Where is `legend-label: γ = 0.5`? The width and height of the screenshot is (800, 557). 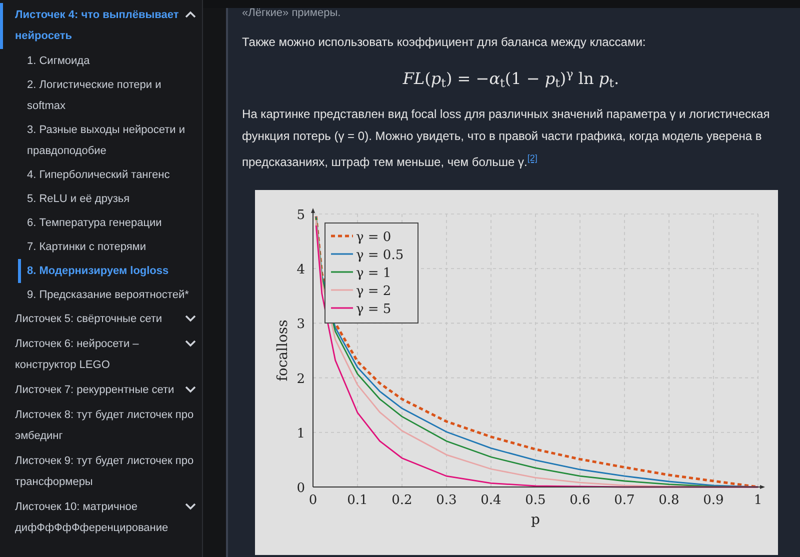 legend-label: γ = 0.5 is located at coordinates (380, 255).